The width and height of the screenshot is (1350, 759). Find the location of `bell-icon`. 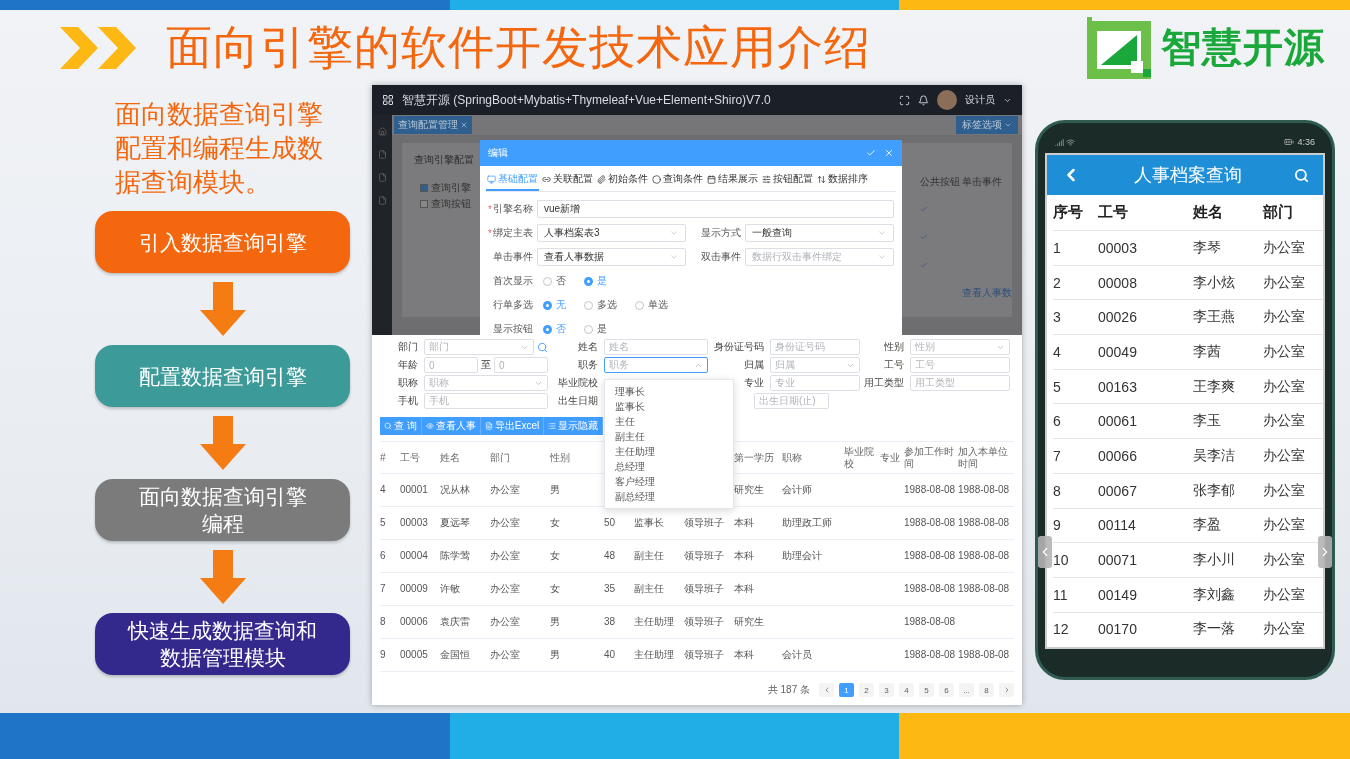

bell-icon is located at coordinates (923, 100).